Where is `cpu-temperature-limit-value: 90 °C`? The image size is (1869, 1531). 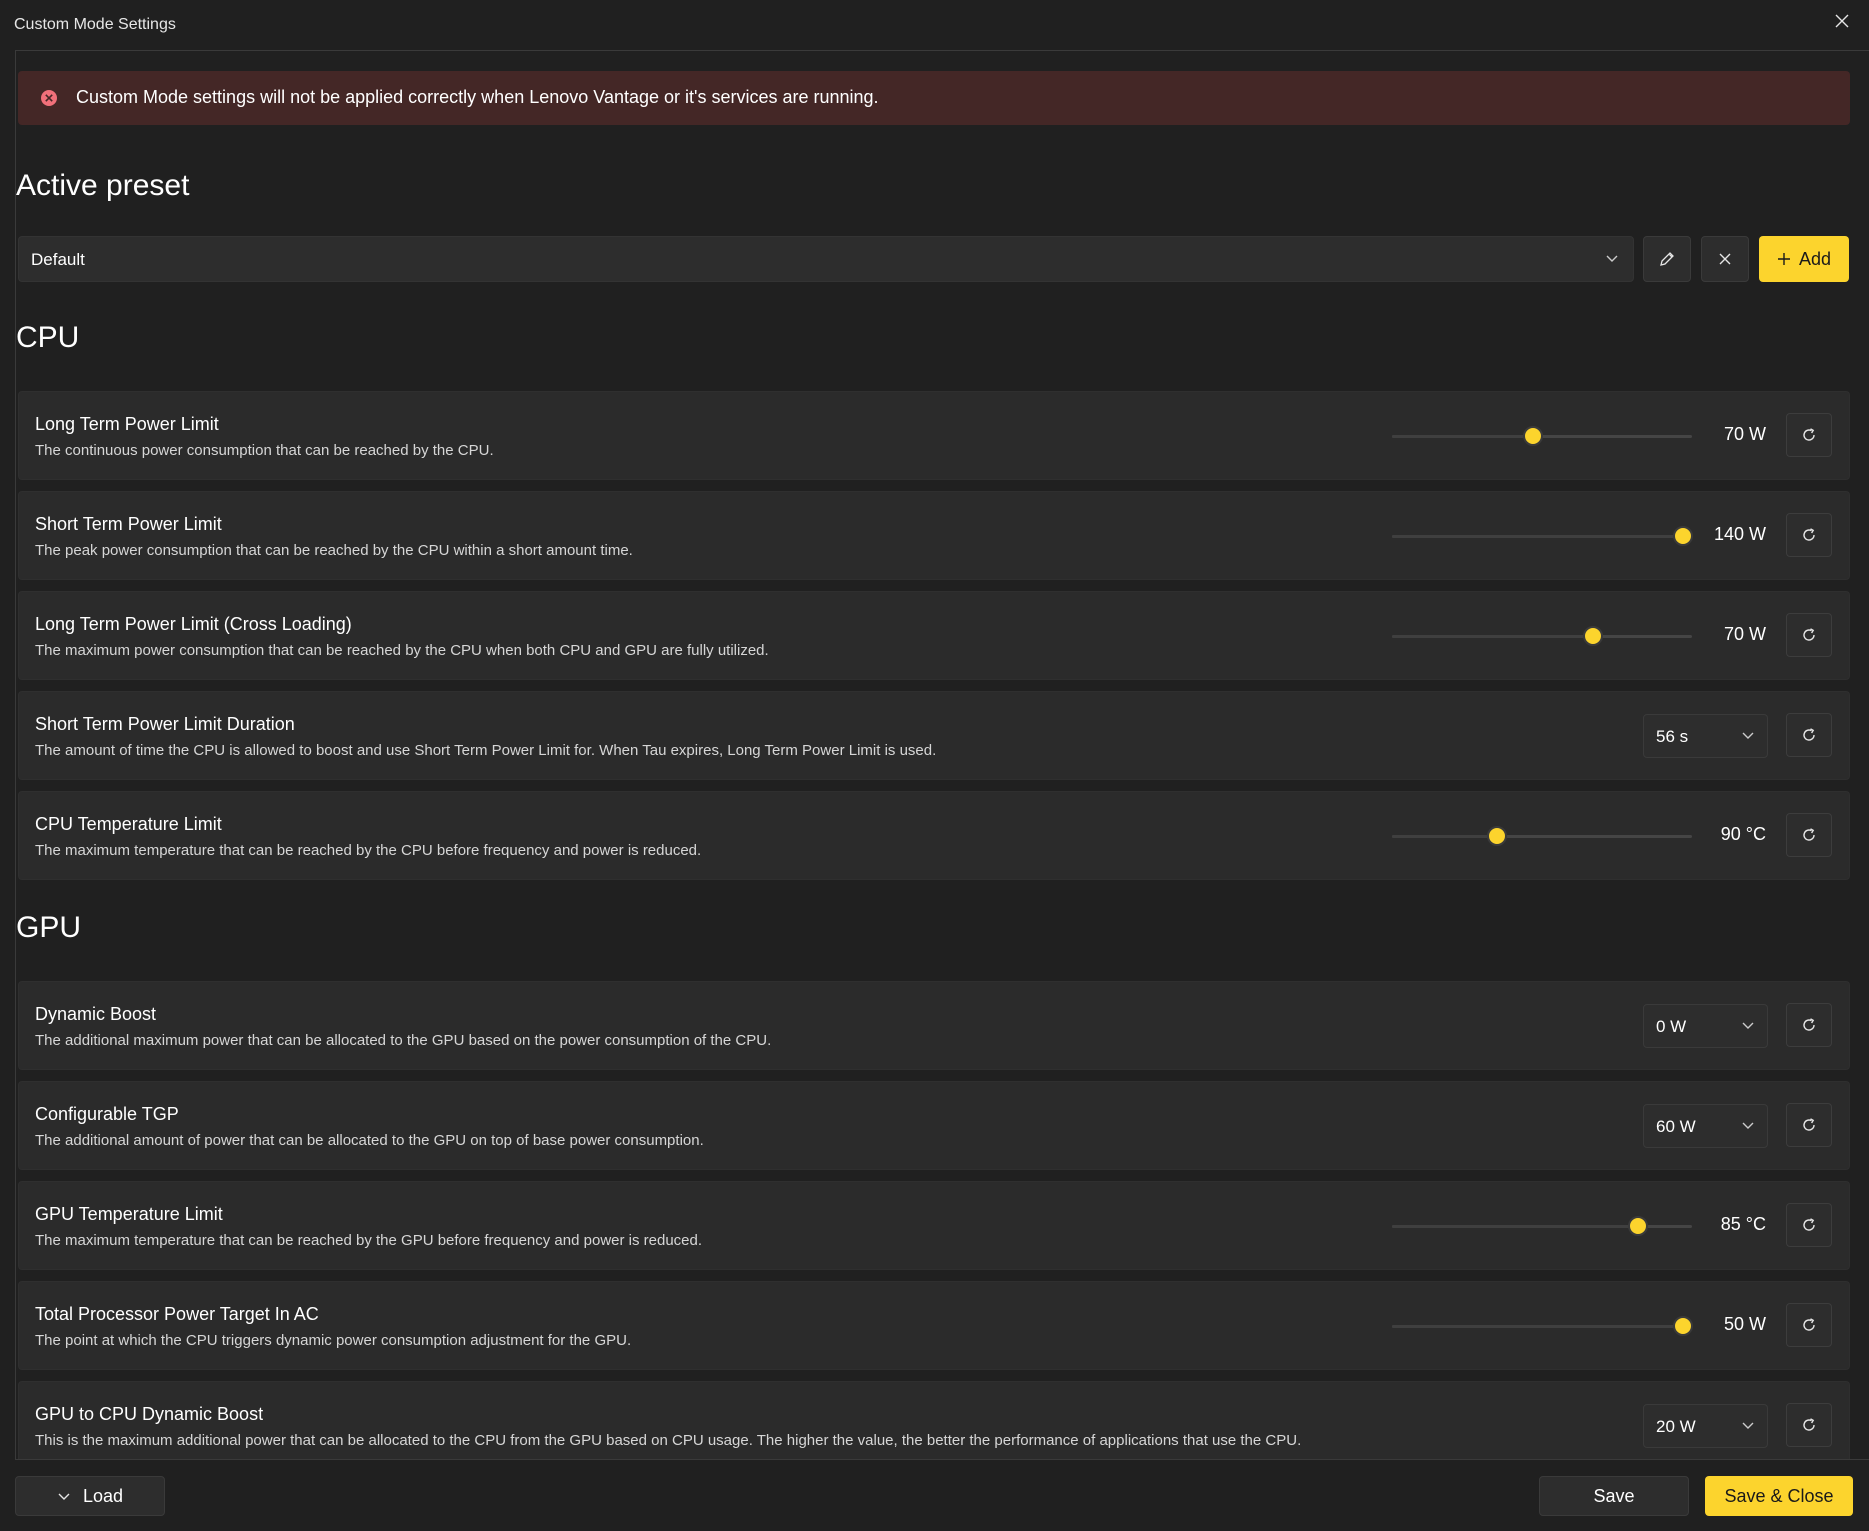
cpu-temperature-limit-value: 90 °C is located at coordinates (1743, 834).